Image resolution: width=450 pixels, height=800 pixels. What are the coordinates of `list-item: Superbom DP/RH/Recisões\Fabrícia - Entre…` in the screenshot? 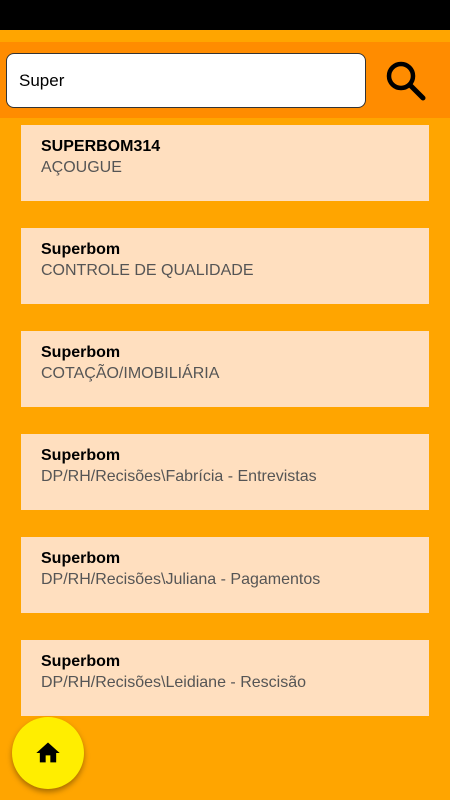 It's located at (225, 472).